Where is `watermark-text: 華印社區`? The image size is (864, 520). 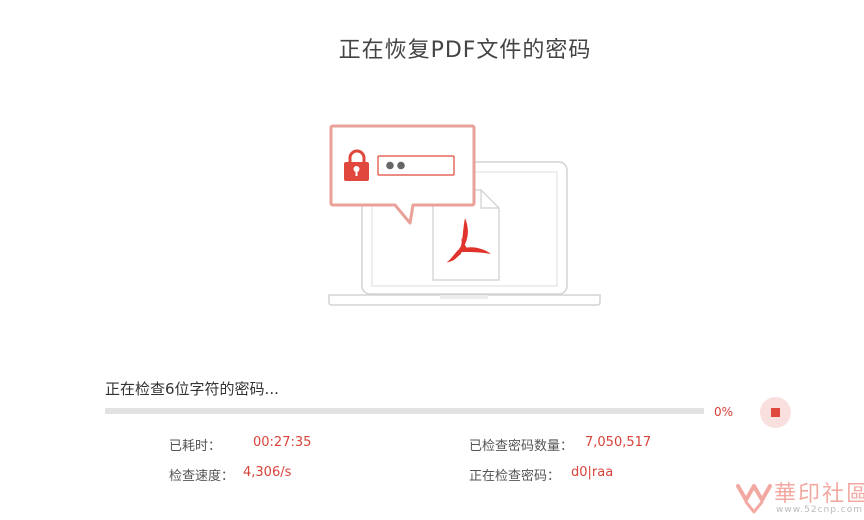 watermark-text: 華印社區 is located at coordinates (819, 494).